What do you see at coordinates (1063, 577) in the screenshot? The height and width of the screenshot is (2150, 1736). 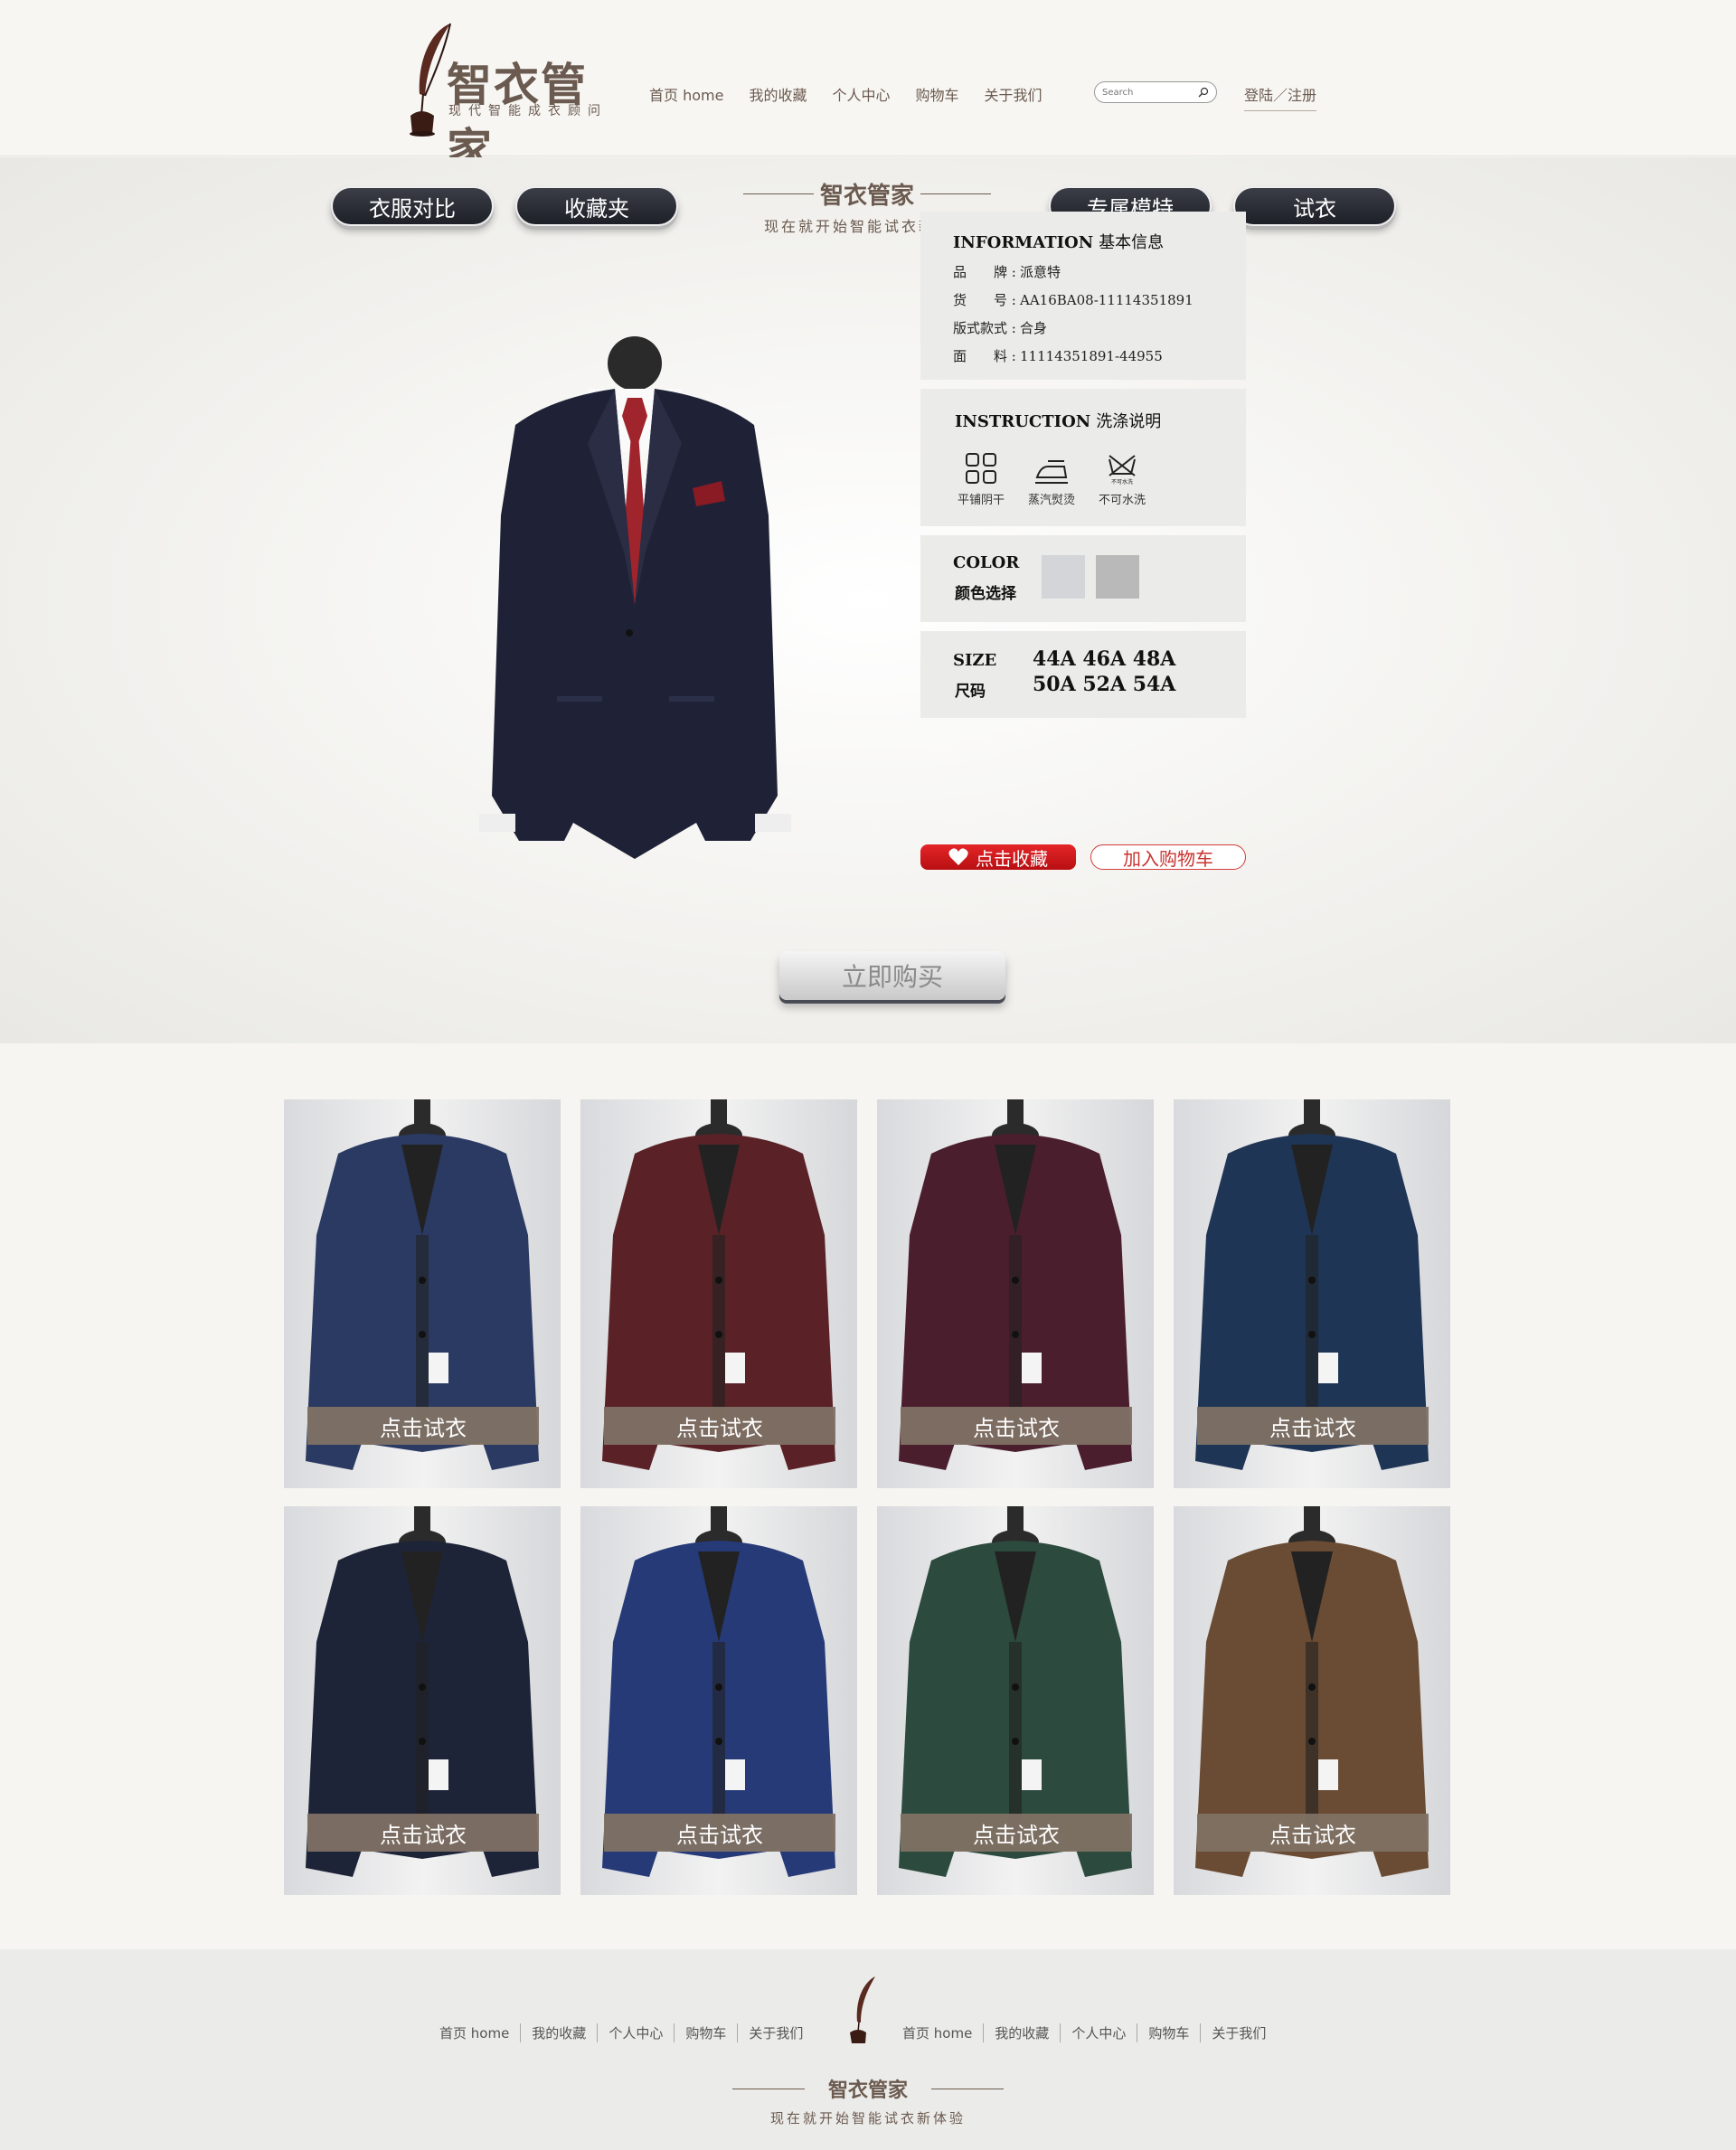 I see `color-swatch-light` at bounding box center [1063, 577].